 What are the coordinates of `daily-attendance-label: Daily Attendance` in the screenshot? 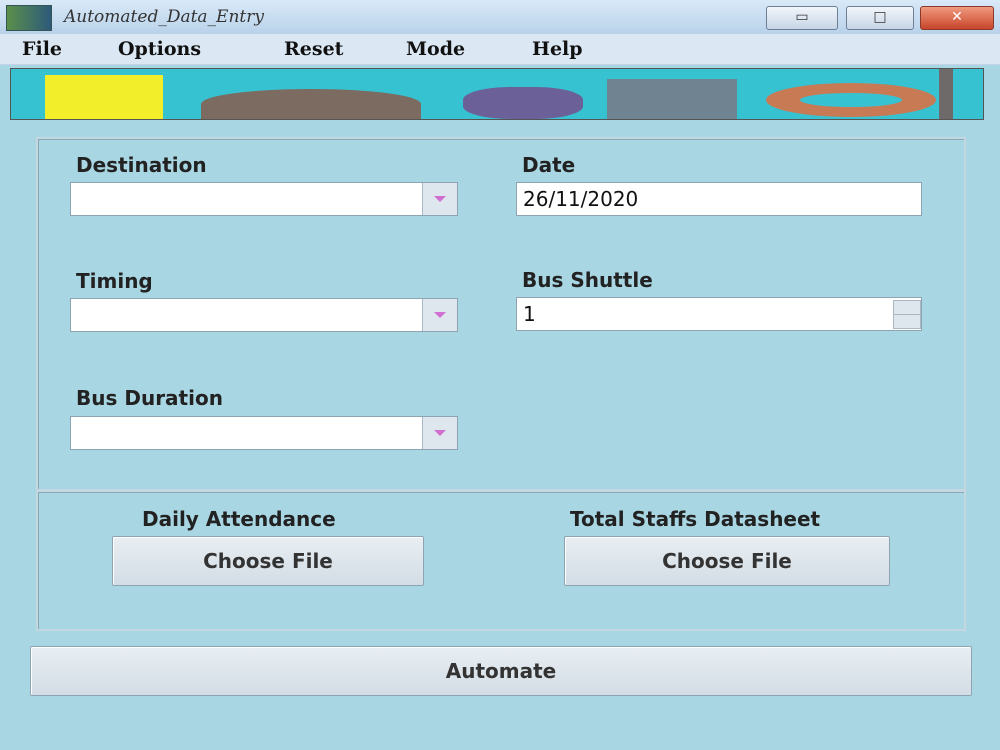 It's located at (239, 519).